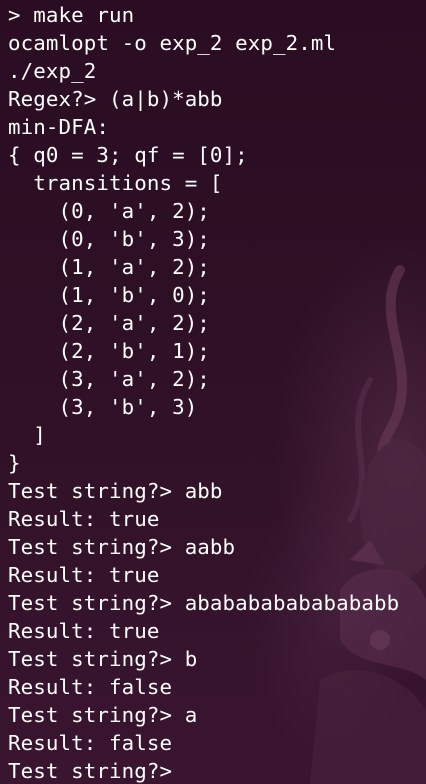 The image size is (426, 784). I want to click on terminal-line: (1, 'b', 0);, so click(217, 295).